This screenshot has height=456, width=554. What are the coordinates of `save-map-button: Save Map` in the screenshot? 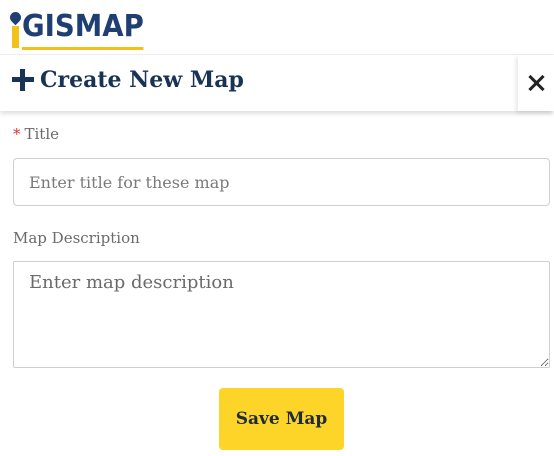 It's located at (281, 419).